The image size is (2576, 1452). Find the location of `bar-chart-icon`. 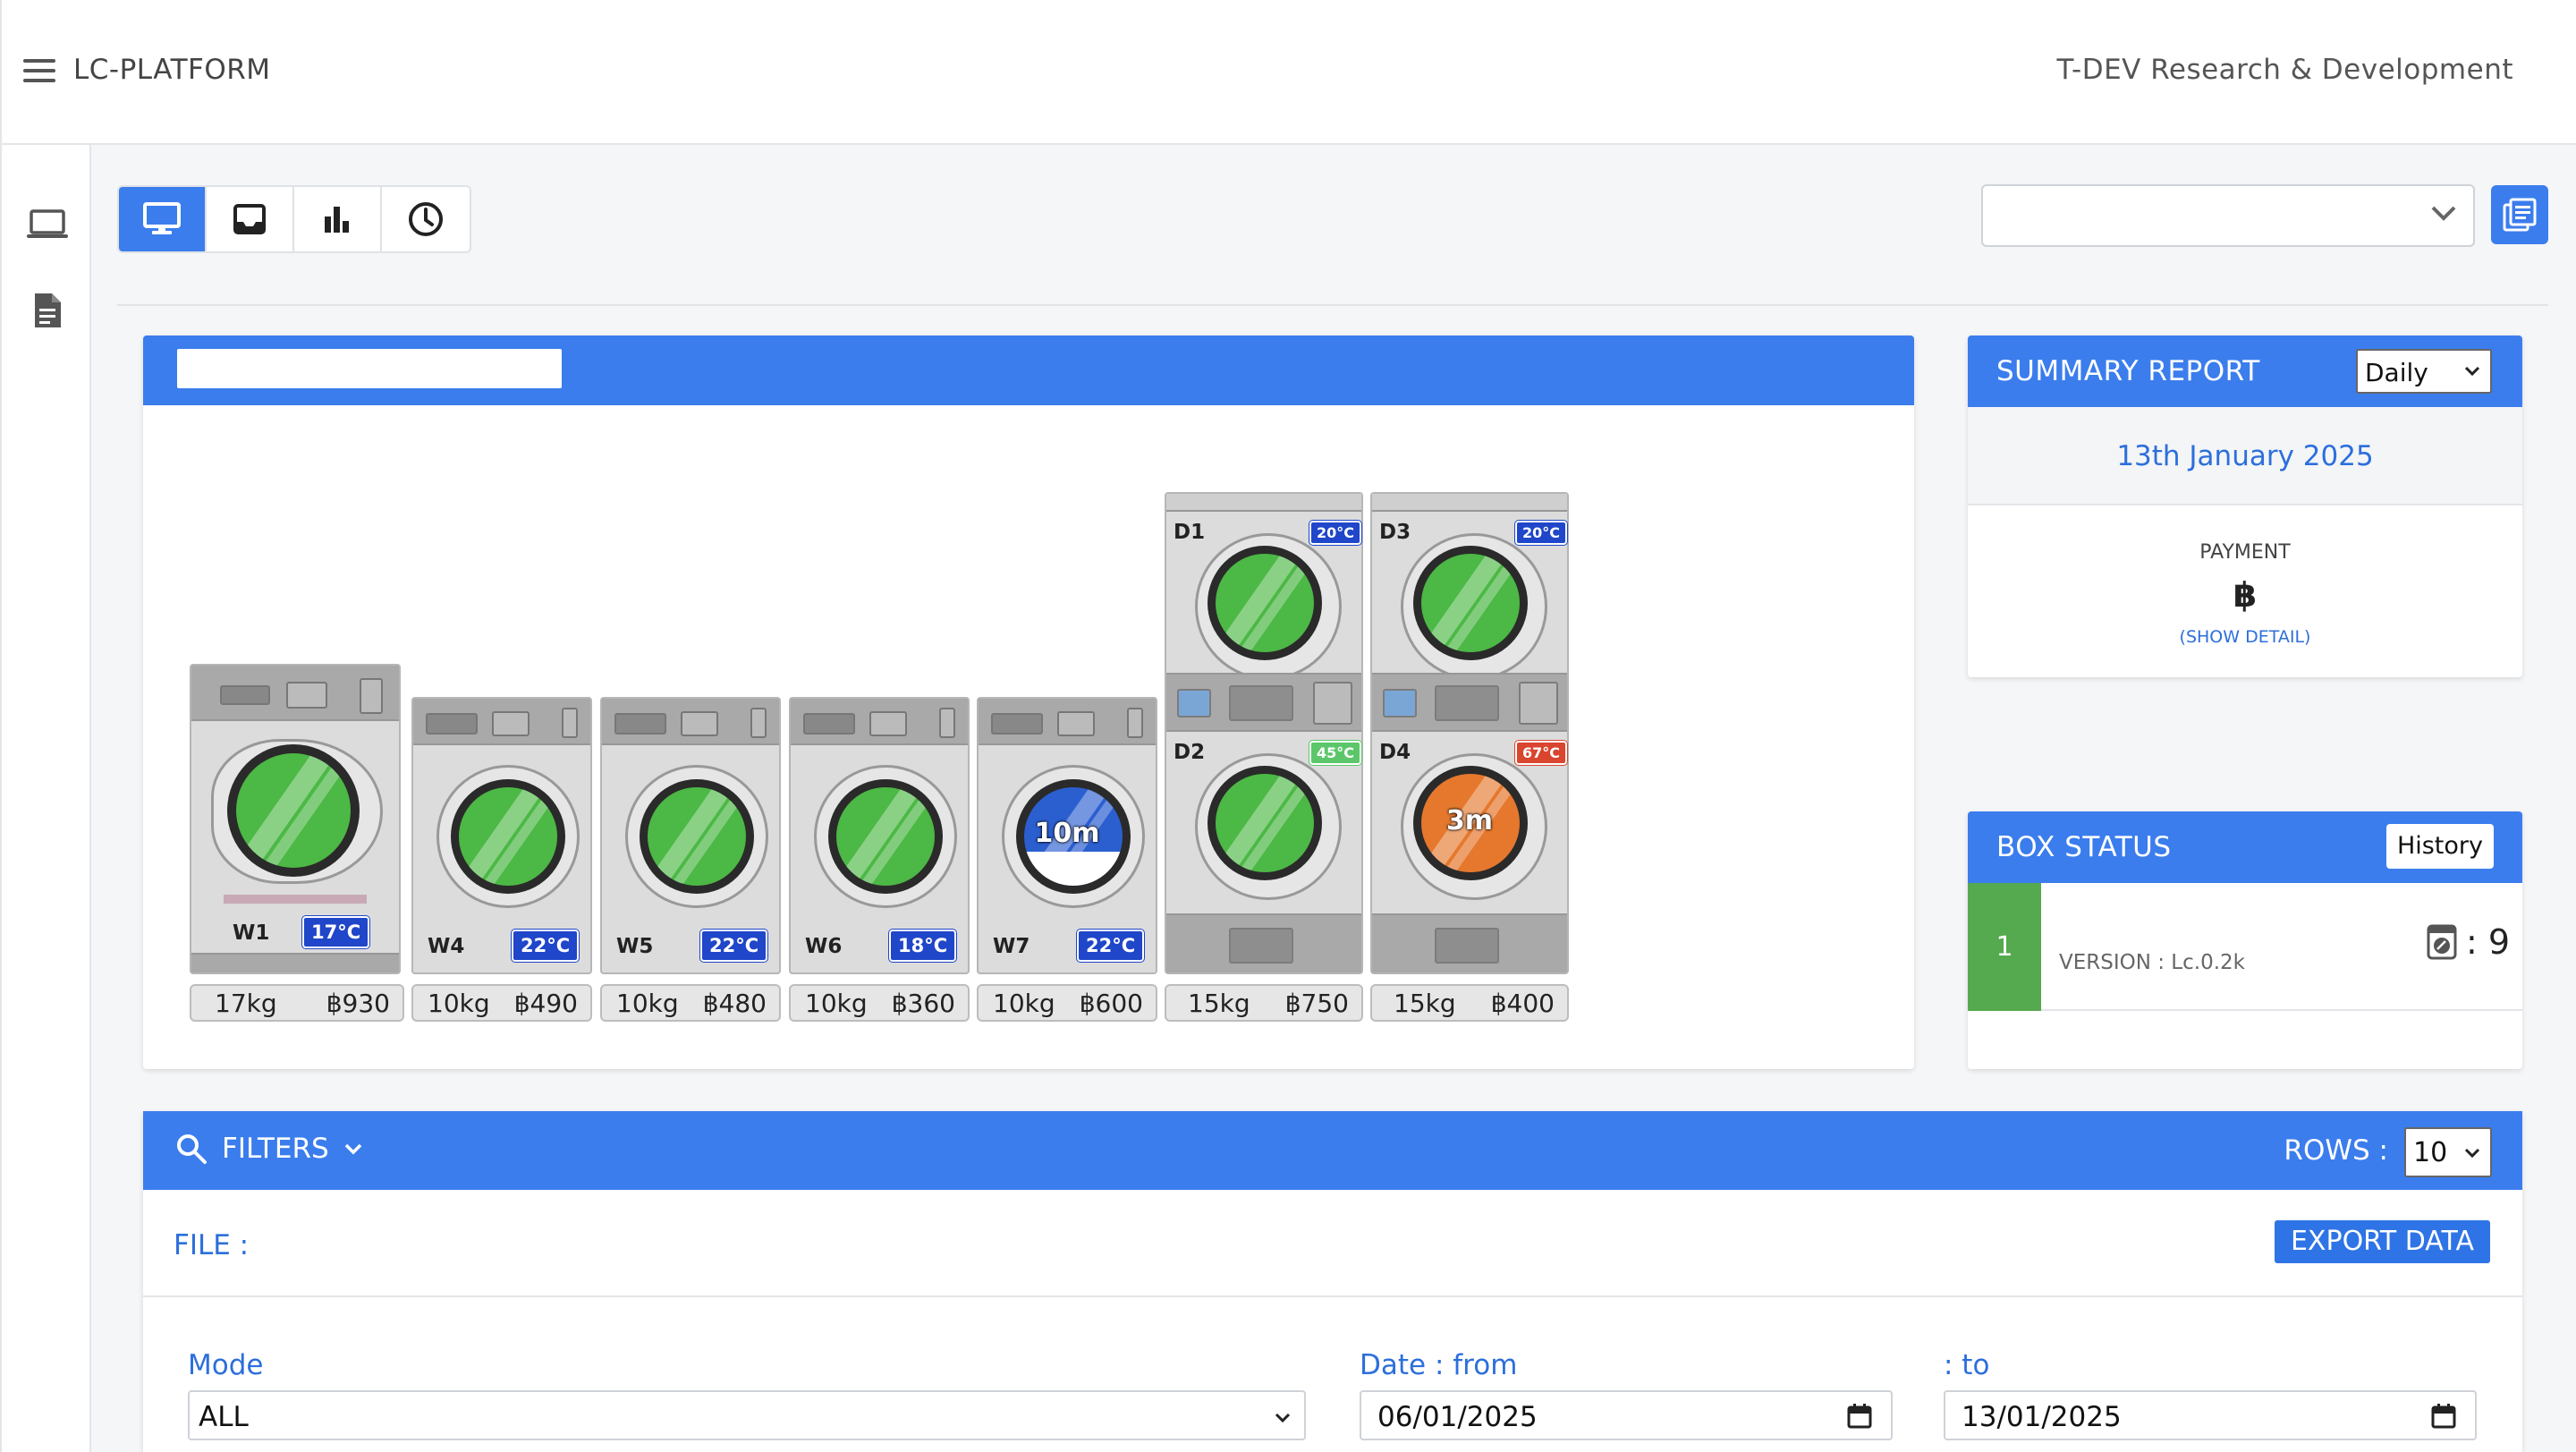

bar-chart-icon is located at coordinates (337, 220).